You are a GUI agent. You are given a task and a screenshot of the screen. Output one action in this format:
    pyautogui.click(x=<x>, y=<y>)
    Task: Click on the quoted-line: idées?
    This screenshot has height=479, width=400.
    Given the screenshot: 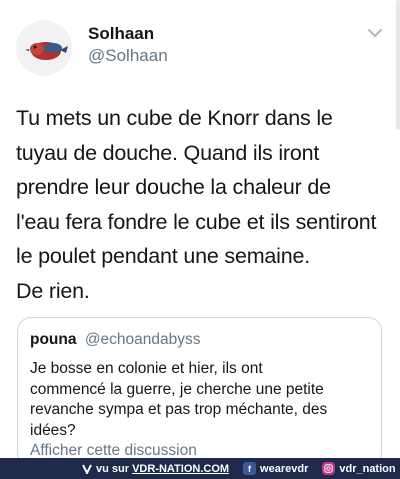 What is the action you would take?
    pyautogui.click(x=53, y=430)
    